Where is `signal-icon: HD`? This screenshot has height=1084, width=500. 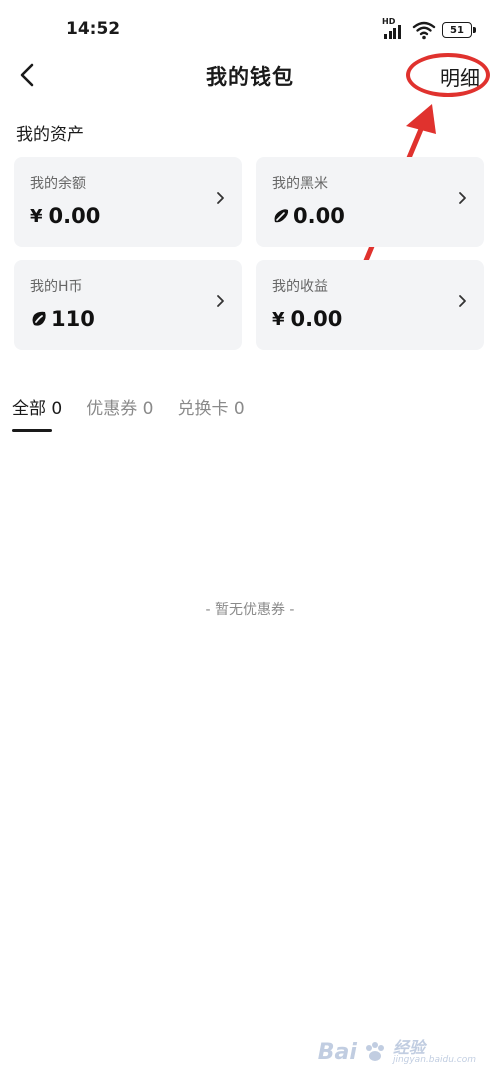
signal-icon: HD is located at coordinates (394, 29).